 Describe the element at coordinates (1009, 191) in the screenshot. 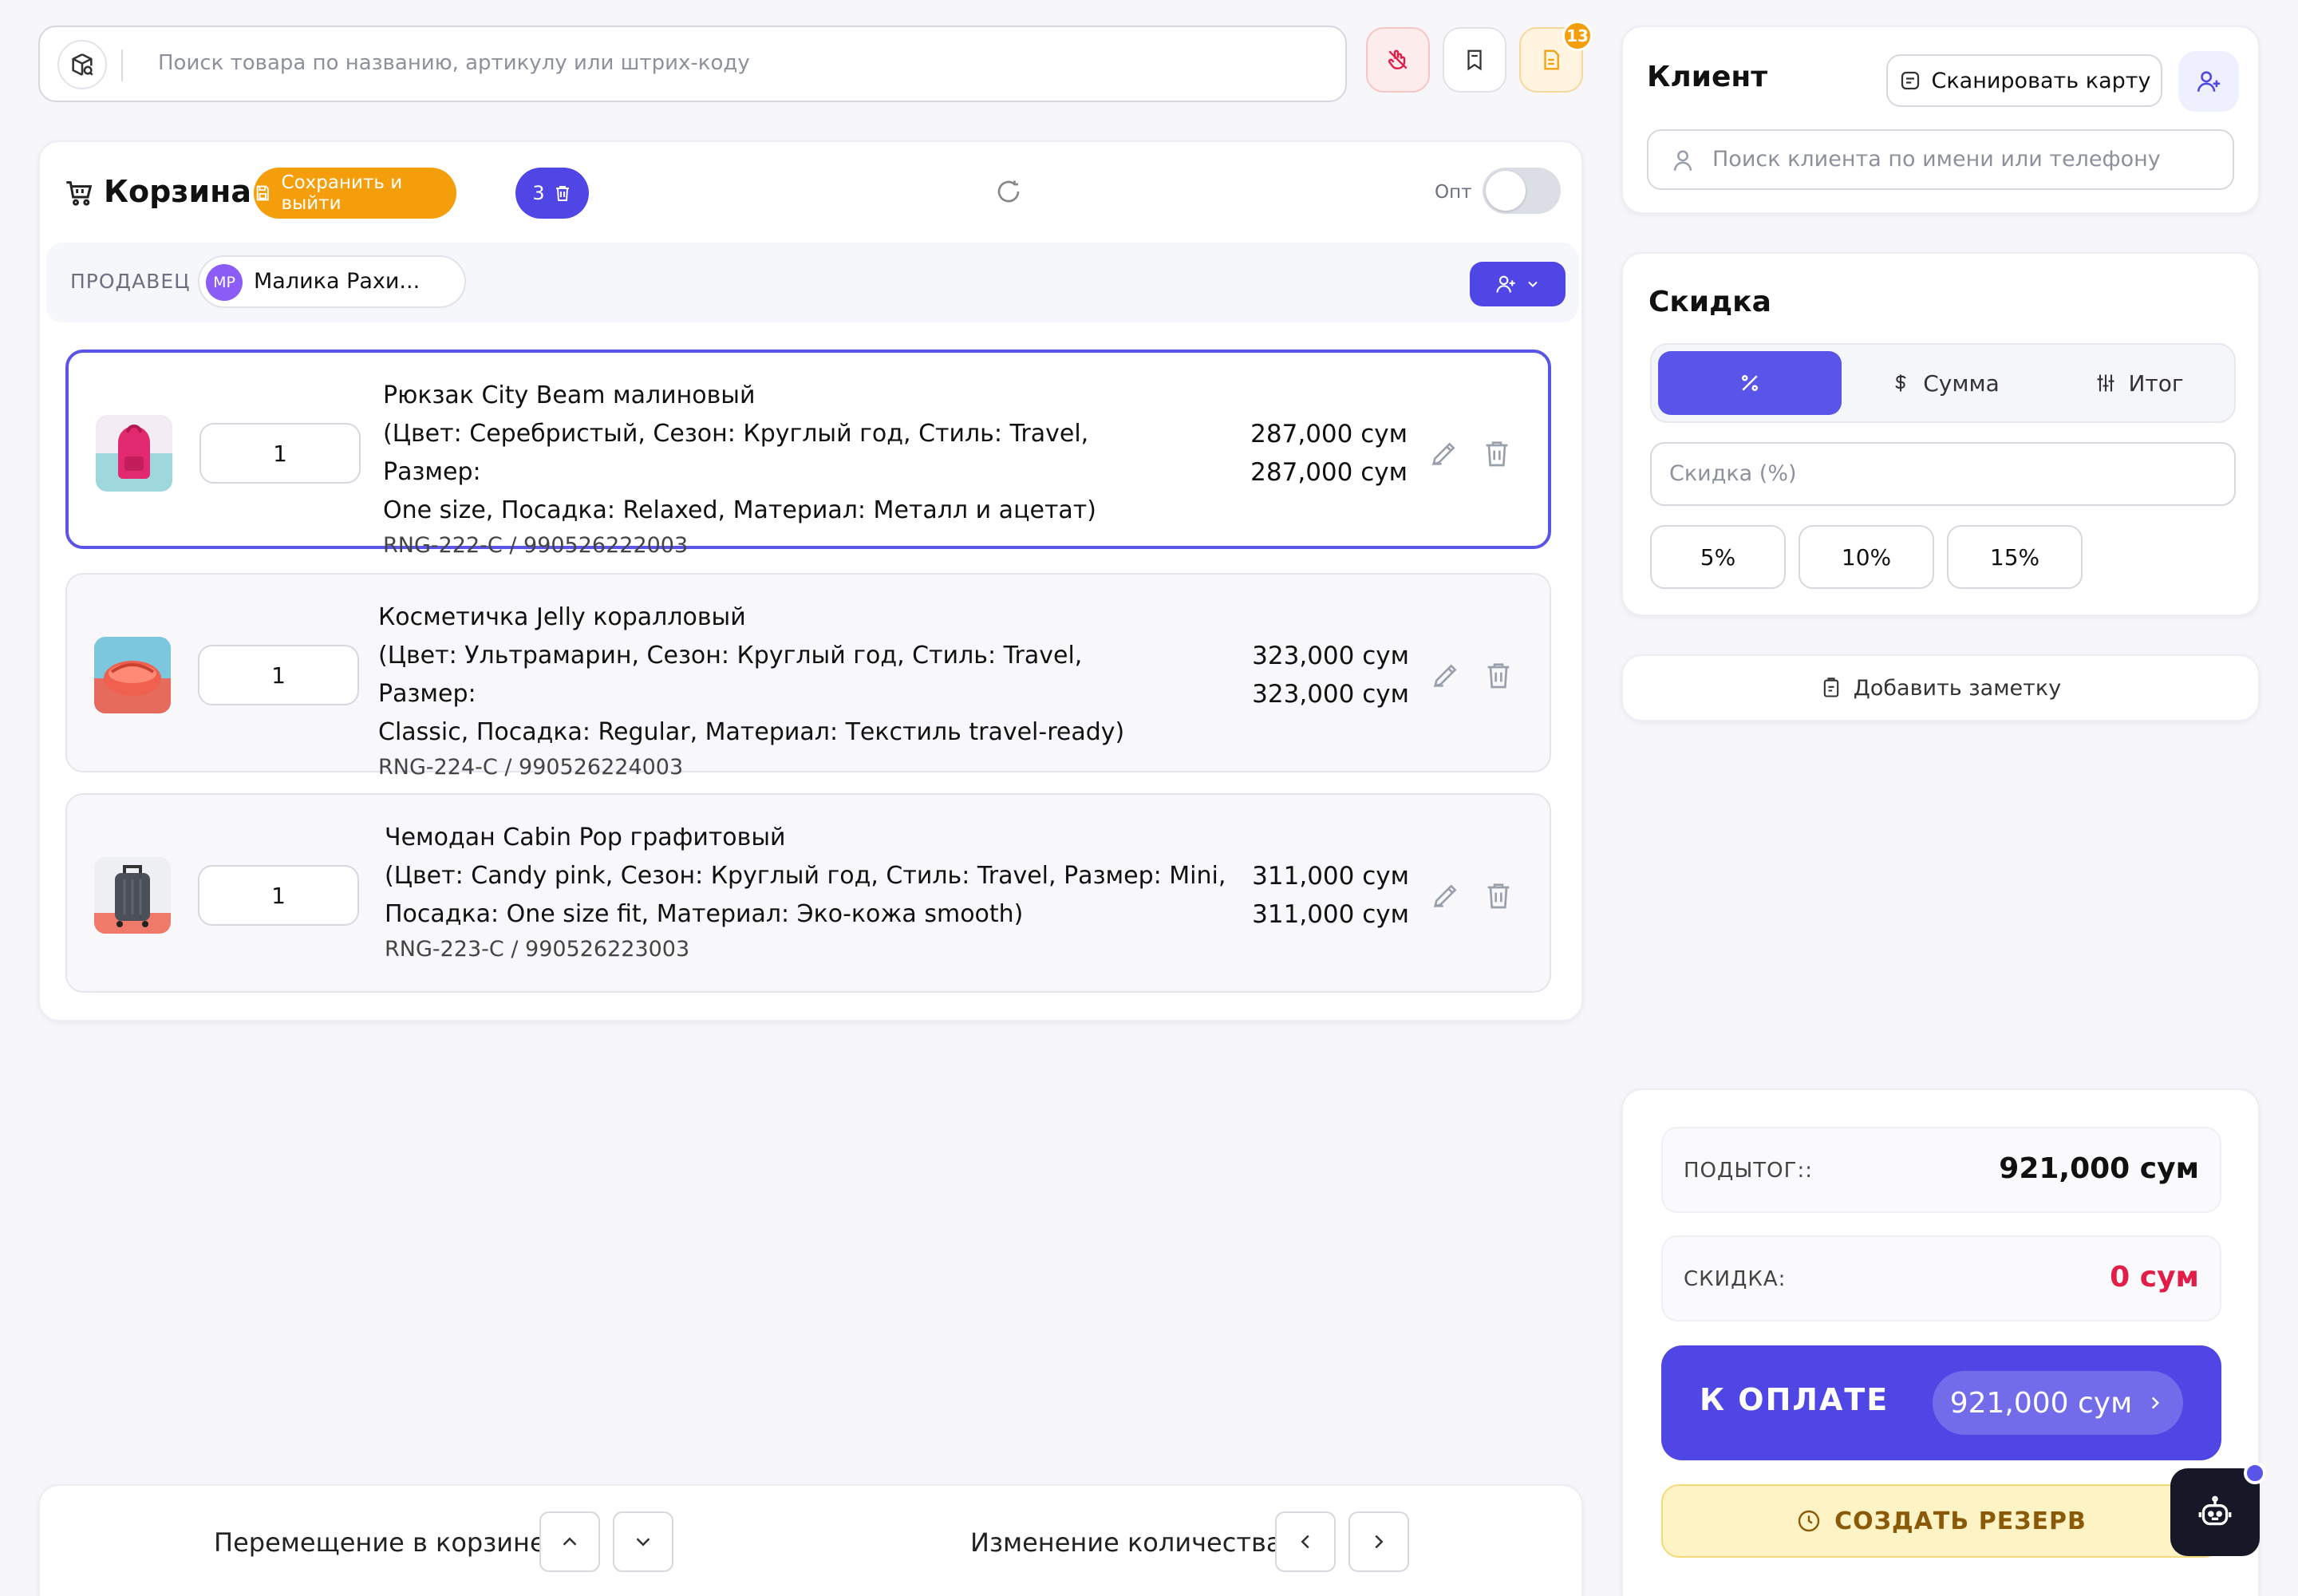

I see `refresh-icon` at that location.